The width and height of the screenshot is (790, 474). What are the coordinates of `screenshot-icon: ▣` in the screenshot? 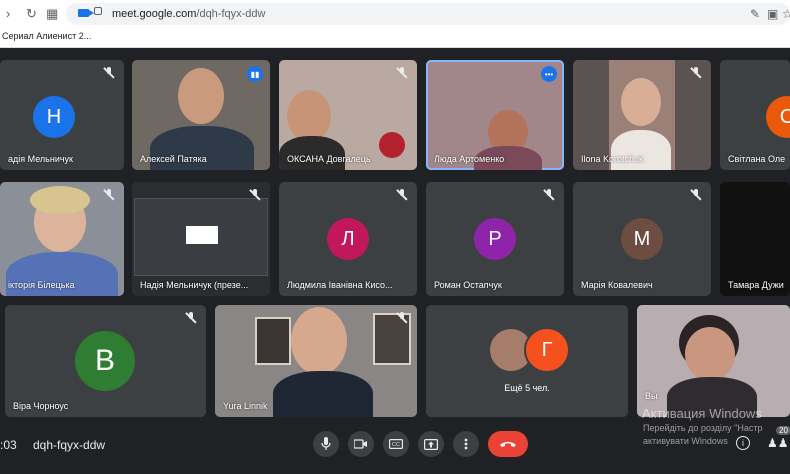 It's located at (772, 14).